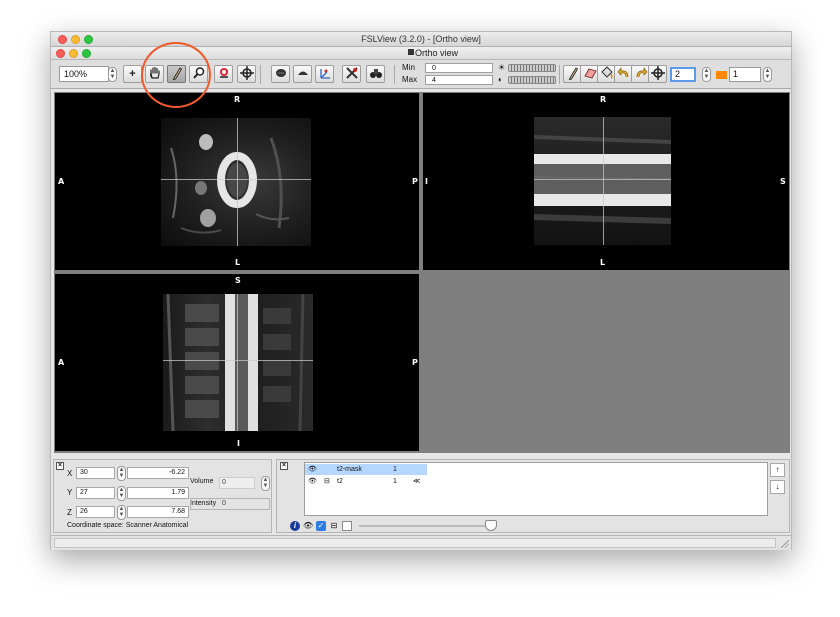 This screenshot has width=840, height=617. Describe the element at coordinates (783, 181) in the screenshot. I see `sagittal-right-label: S` at that location.